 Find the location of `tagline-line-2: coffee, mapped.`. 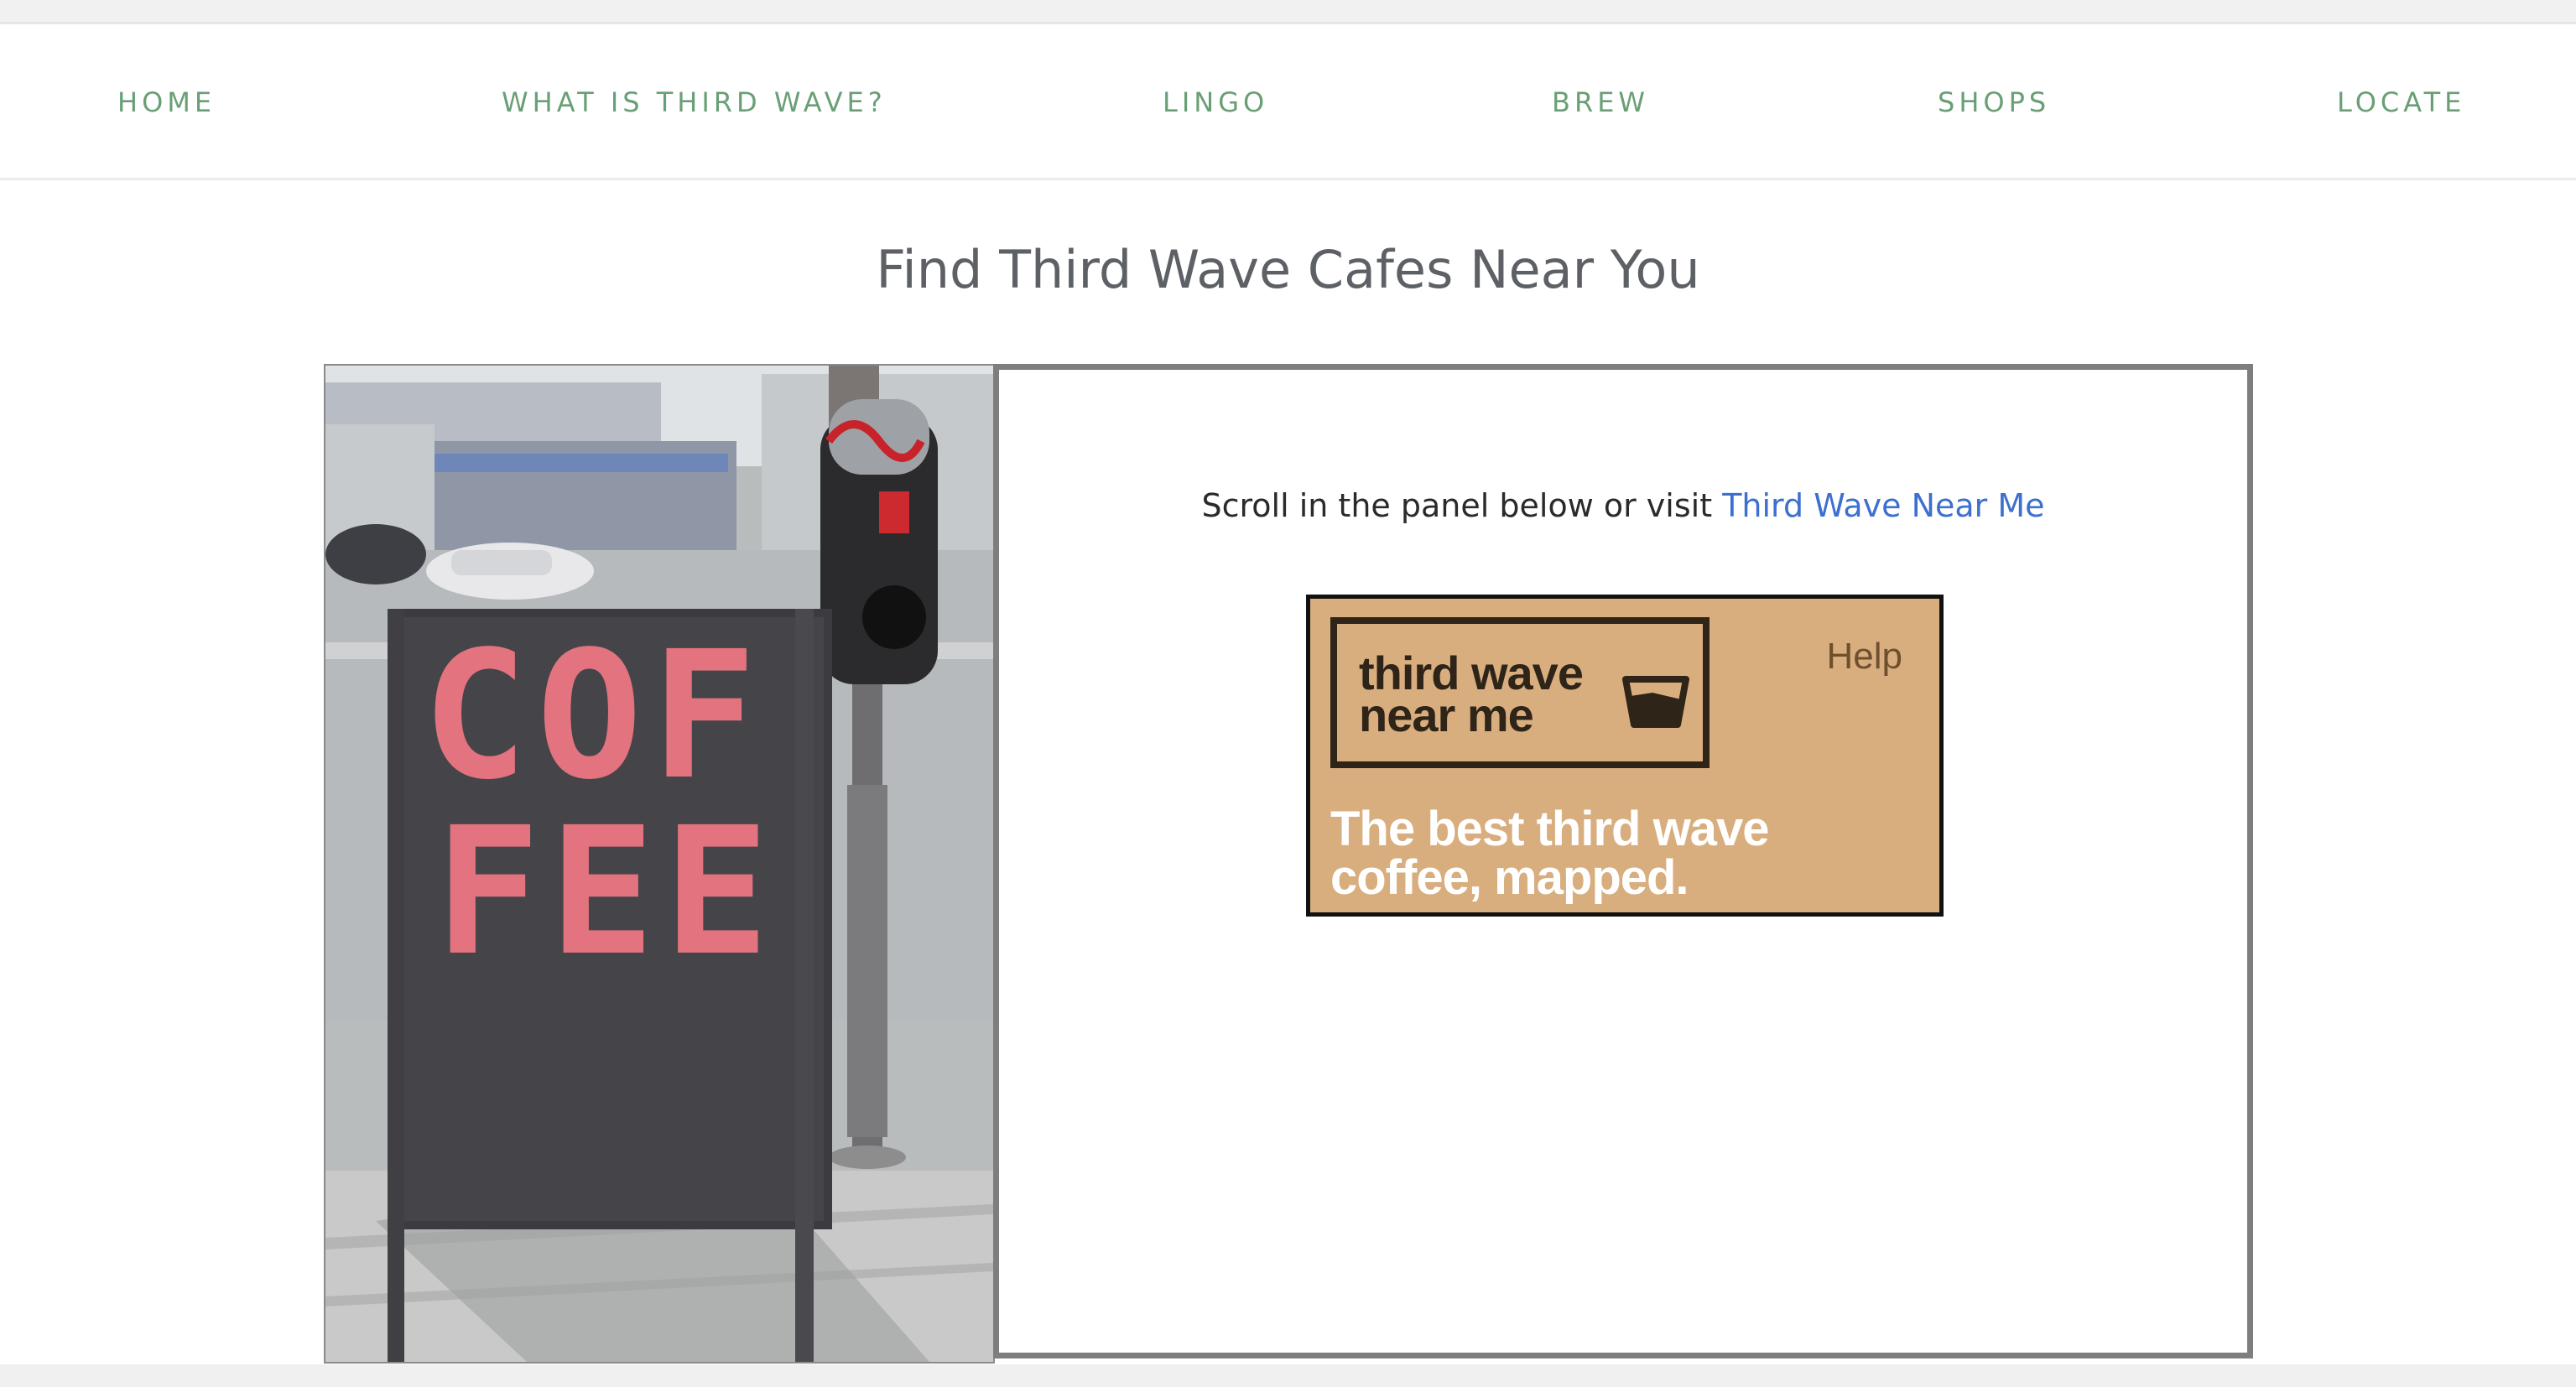

tagline-line-2: coffee, mapped. is located at coordinates (1509, 878).